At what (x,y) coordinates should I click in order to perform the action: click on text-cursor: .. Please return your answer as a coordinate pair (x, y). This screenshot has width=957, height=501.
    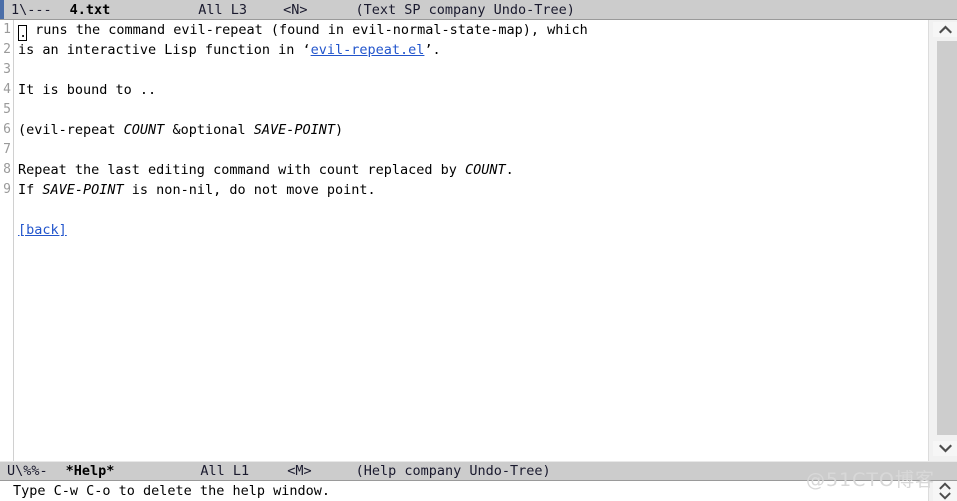
    Looking at the image, I should click on (23, 33).